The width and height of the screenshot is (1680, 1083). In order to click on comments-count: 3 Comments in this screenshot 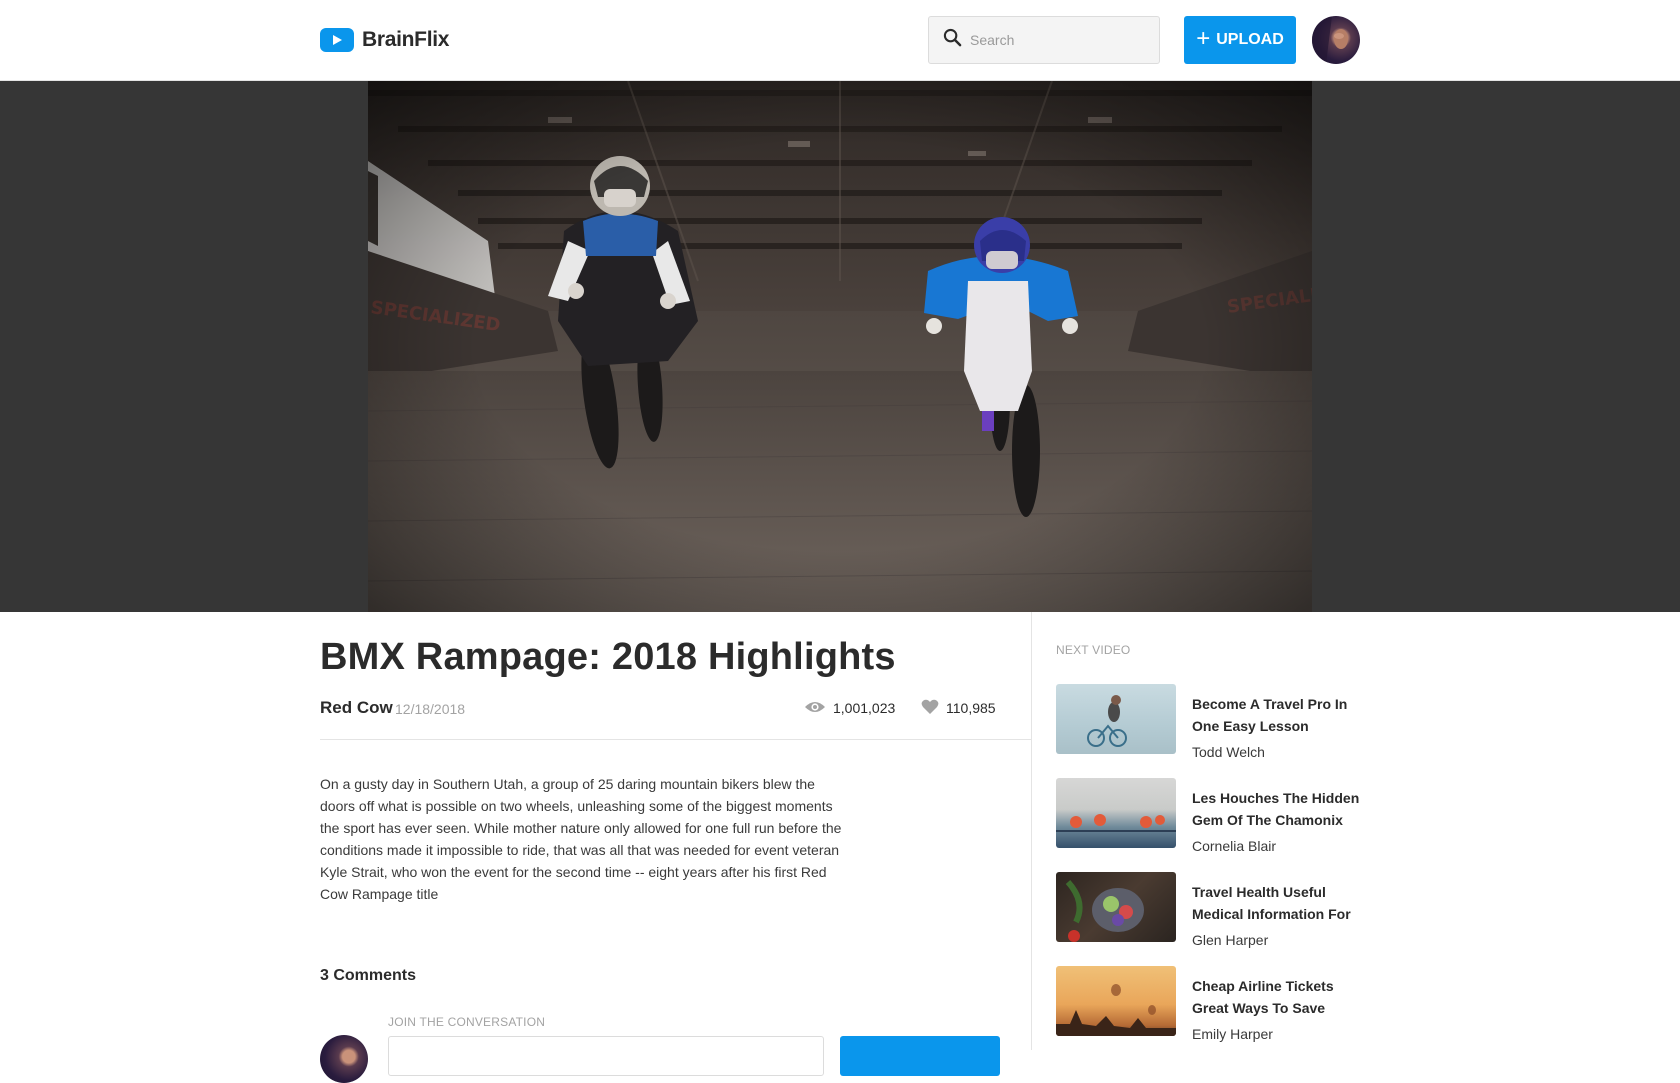, I will do `click(368, 975)`.